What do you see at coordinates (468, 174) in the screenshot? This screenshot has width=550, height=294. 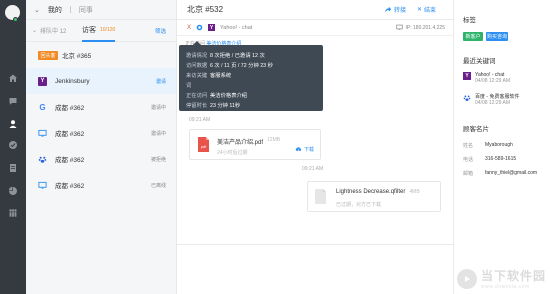 I see `card-key: 邮箱` at bounding box center [468, 174].